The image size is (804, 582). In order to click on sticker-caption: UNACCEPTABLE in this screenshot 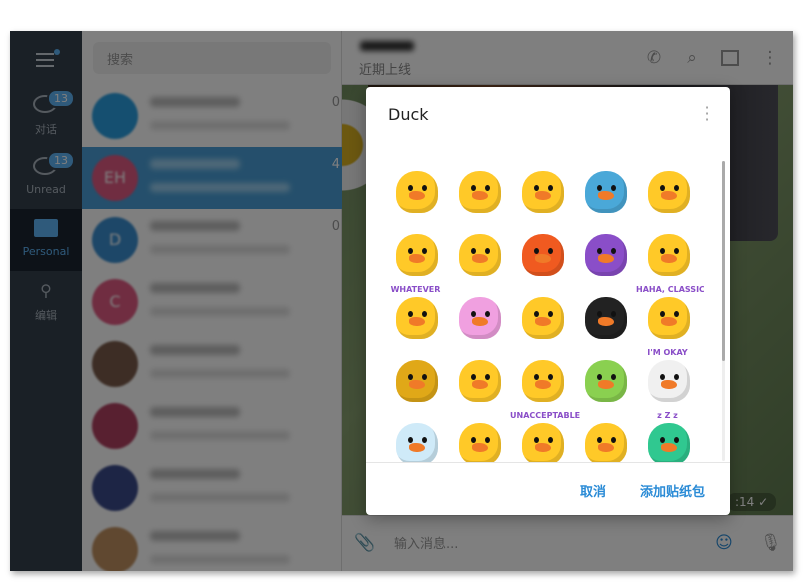, I will do `click(545, 415)`.